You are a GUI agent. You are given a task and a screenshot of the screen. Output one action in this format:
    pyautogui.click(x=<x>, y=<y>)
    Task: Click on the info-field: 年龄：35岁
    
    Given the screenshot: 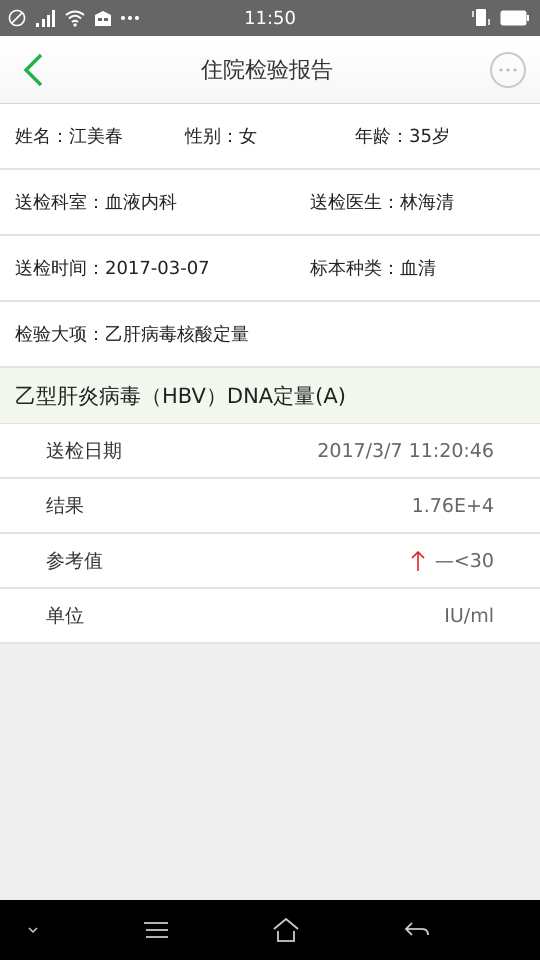 What is the action you would take?
    pyautogui.click(x=447, y=136)
    